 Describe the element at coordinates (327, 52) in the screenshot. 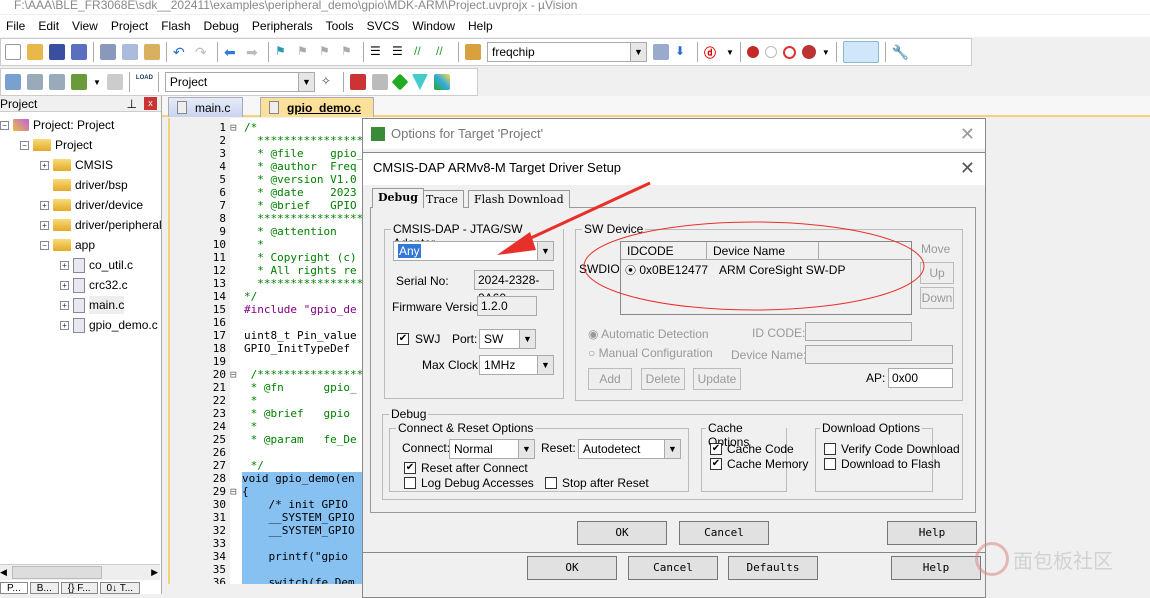

I see `next-bookmark-icon: ⚑` at that location.